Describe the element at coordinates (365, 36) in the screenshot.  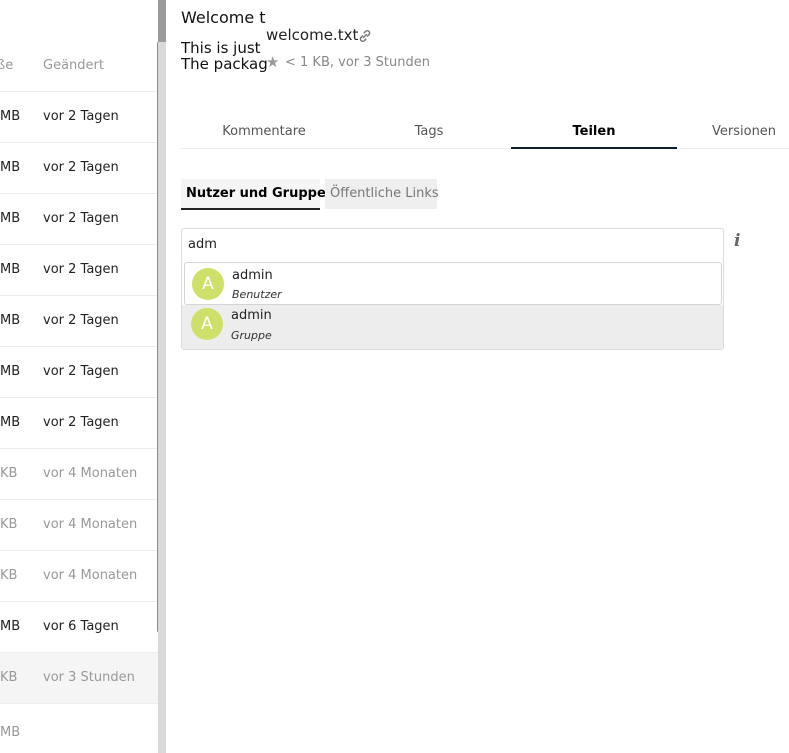
I see `link-icon` at that location.